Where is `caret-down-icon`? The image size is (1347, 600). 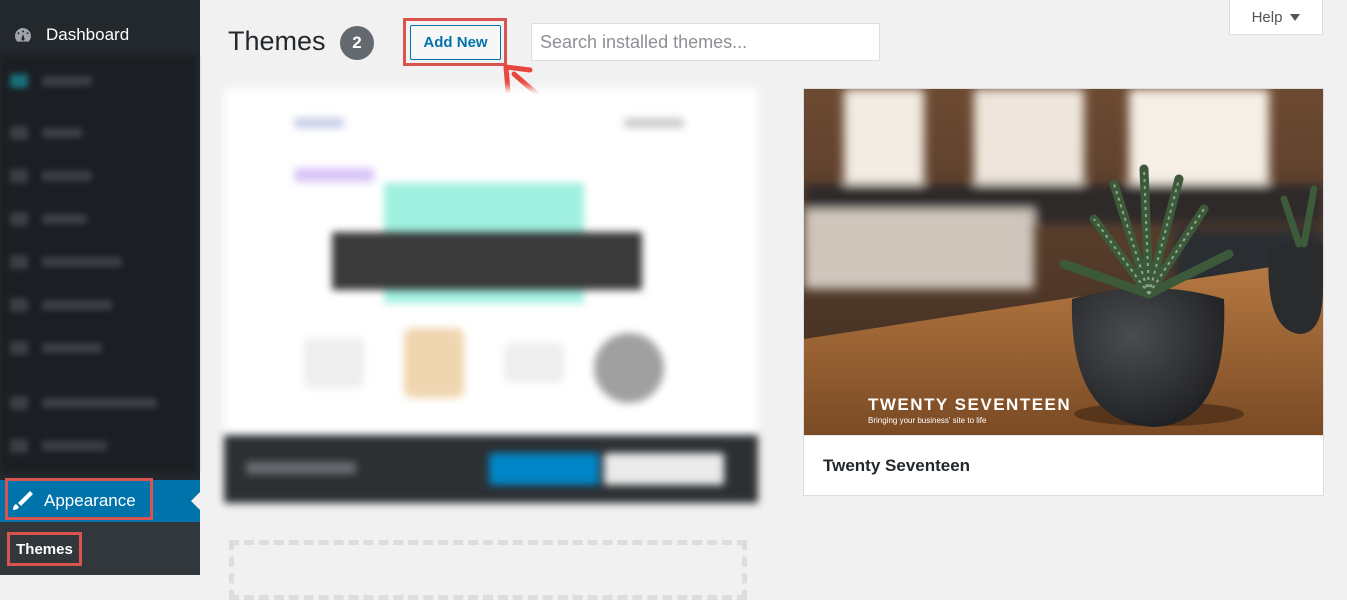
caret-down-icon is located at coordinates (1295, 17).